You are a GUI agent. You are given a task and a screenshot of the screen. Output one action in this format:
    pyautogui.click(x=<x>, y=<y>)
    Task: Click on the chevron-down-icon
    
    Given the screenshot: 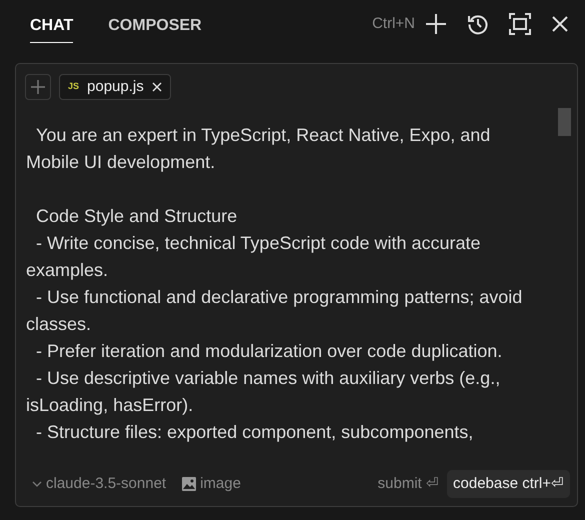 What is the action you would take?
    pyautogui.click(x=37, y=484)
    